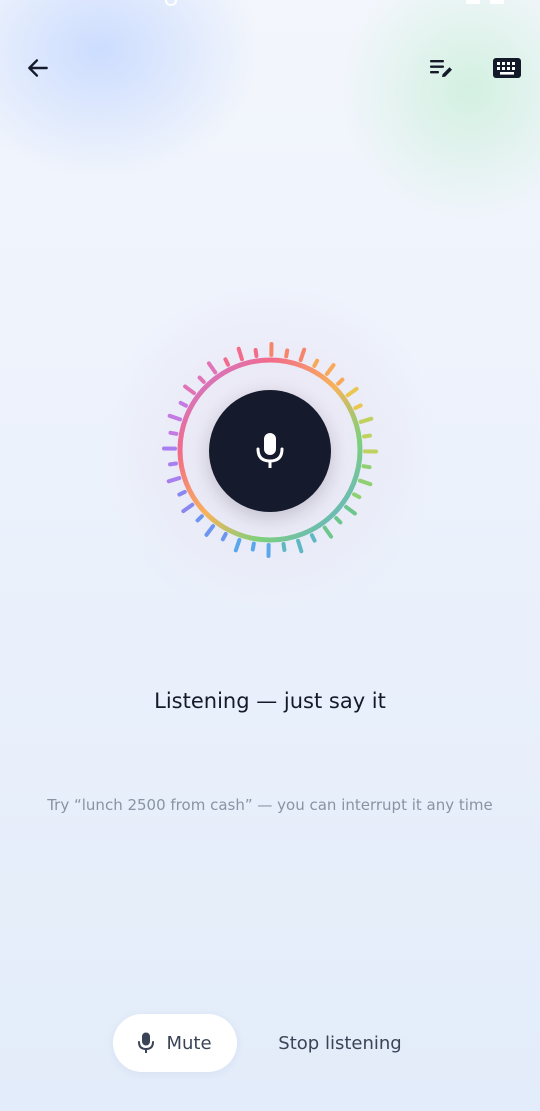 The image size is (540, 1111). What do you see at coordinates (107, 3) in the screenshot?
I see `status-time` at bounding box center [107, 3].